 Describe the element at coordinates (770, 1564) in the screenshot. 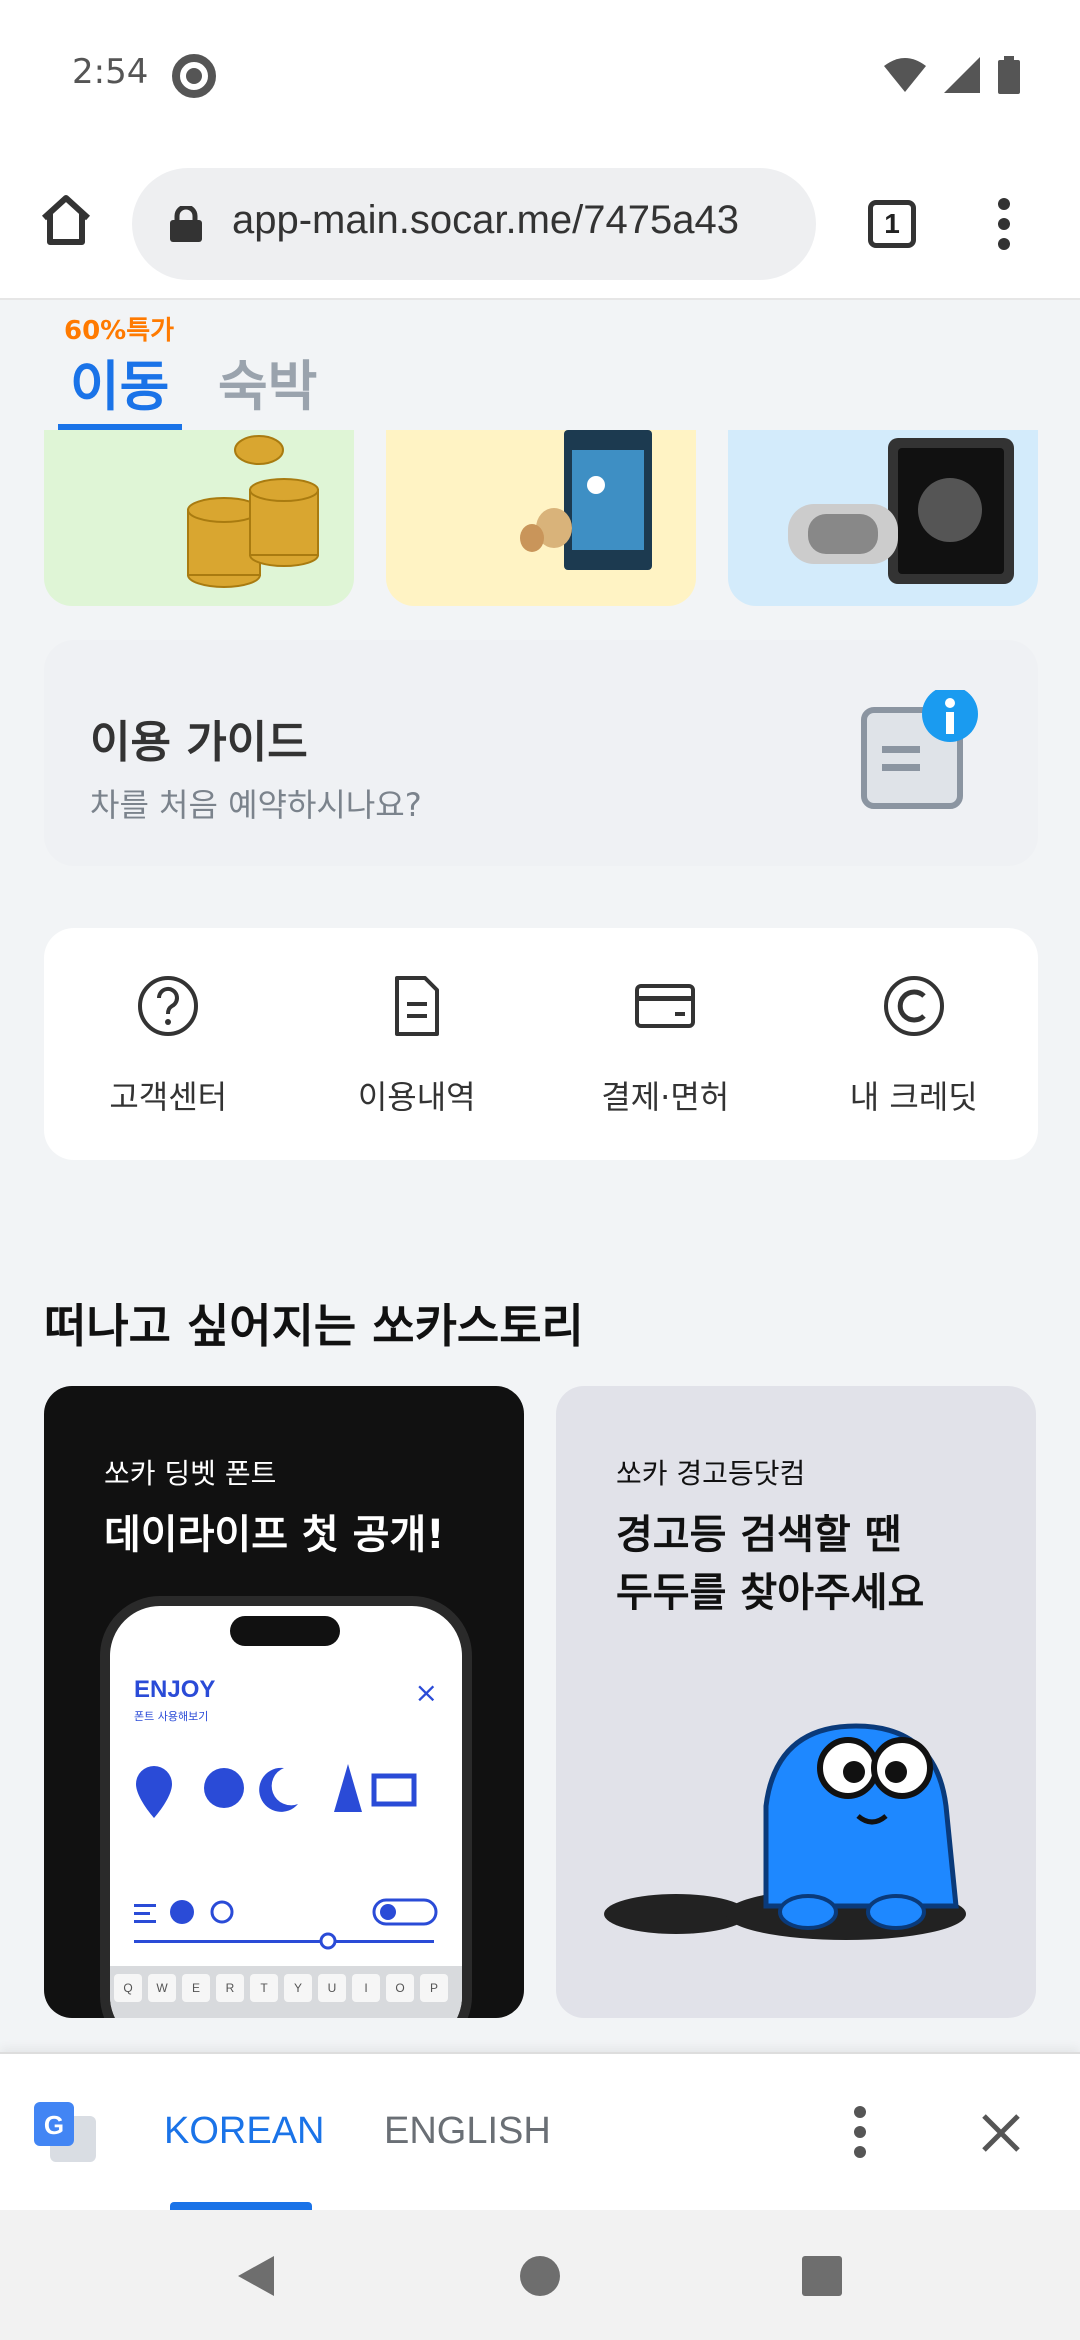

I see `story-card-title: 경고등 검색할 땐 두두를 찾아주세요` at that location.